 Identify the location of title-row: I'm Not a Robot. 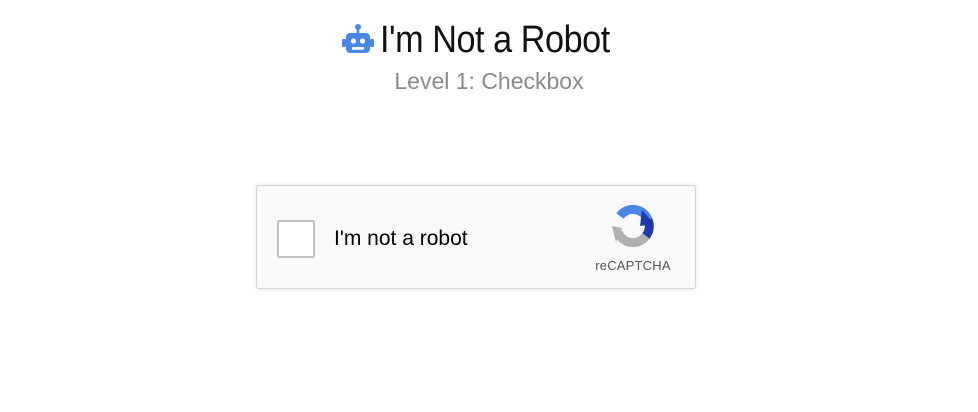
(489, 40).